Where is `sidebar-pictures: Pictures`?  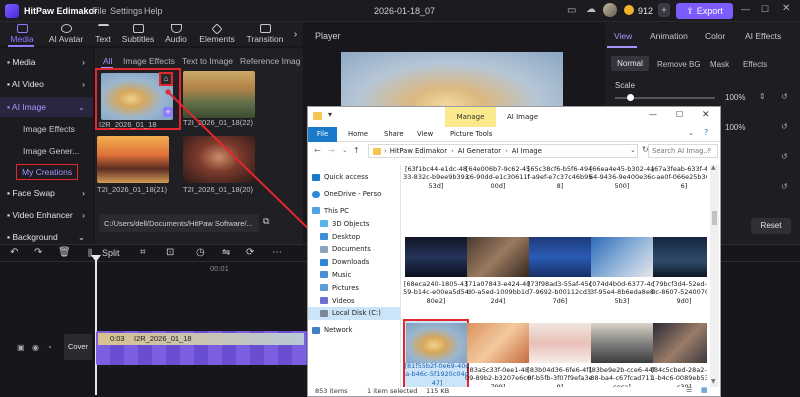
sidebar-pictures: Pictures is located at coordinates (354, 287).